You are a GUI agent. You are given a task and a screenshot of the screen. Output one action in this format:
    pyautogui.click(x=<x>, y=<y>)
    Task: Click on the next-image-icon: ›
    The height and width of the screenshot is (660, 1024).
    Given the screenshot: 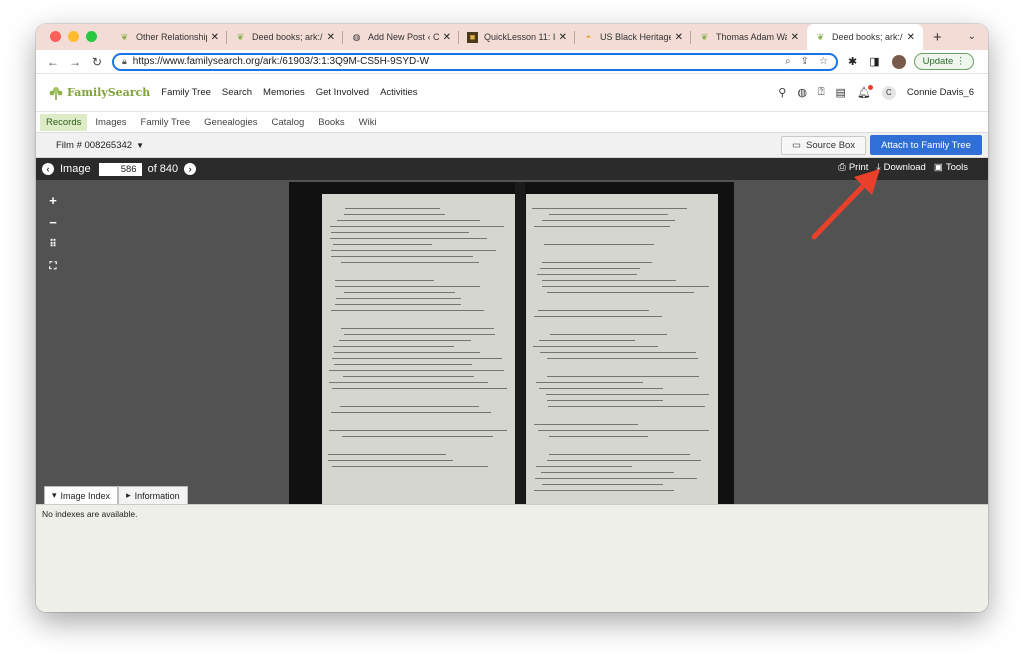 What is the action you would take?
    pyautogui.click(x=190, y=169)
    